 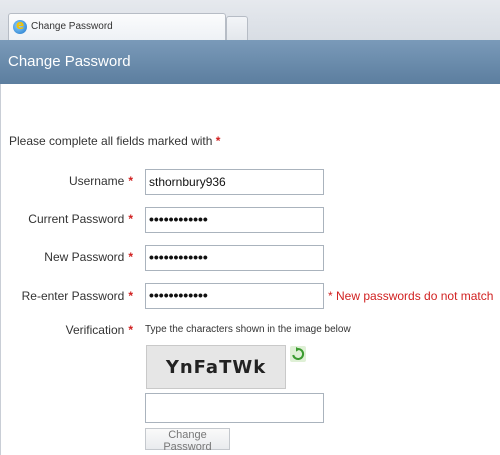 I want to click on instruction-text: Please complete all fields marked with, so click(x=111, y=141).